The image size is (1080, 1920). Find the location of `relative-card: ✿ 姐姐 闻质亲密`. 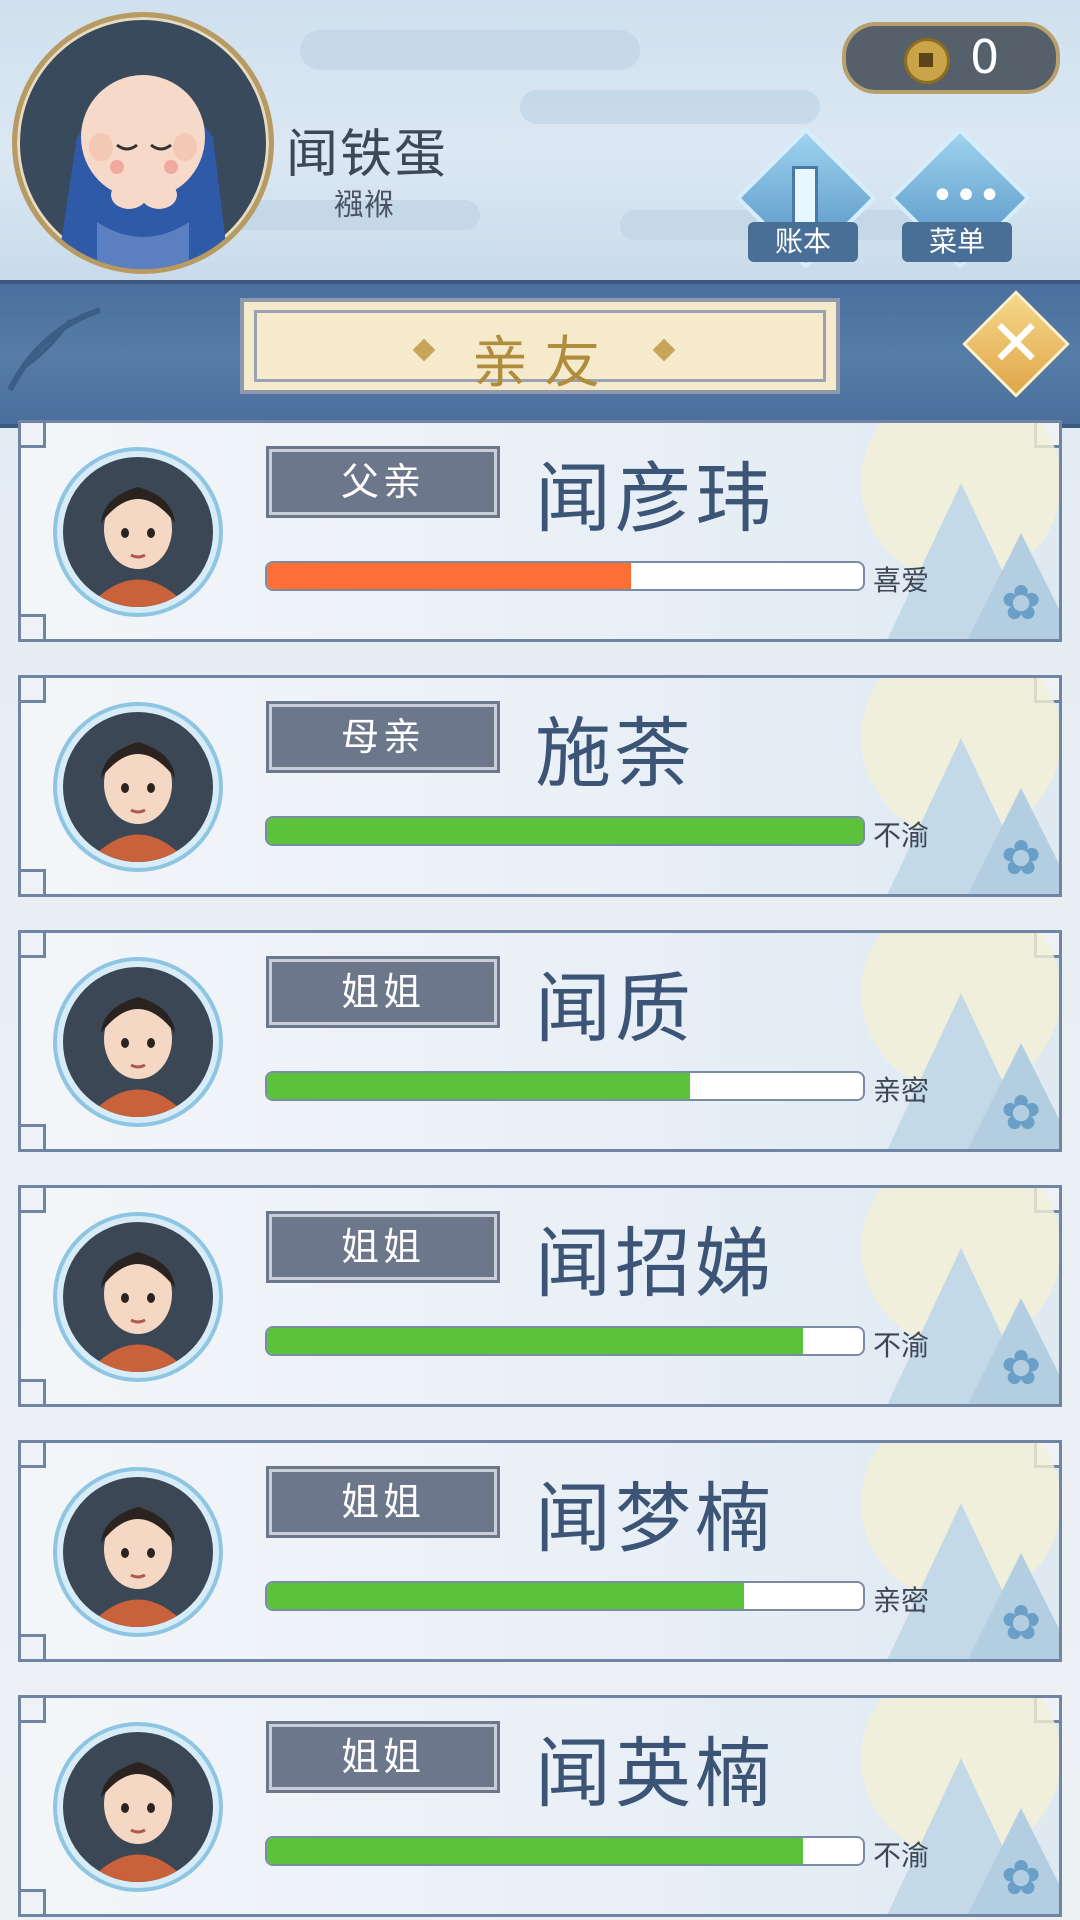

relative-card: ✿ 姐姐 闻质亲密 is located at coordinates (540, 1041).